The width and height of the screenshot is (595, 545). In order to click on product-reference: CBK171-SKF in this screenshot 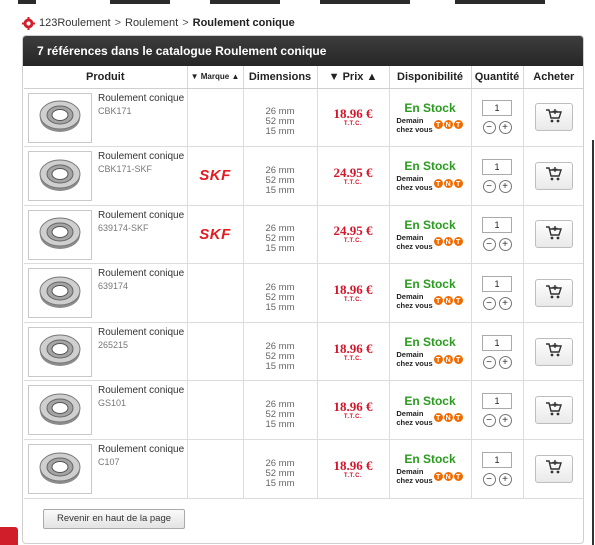, I will do `click(125, 169)`.